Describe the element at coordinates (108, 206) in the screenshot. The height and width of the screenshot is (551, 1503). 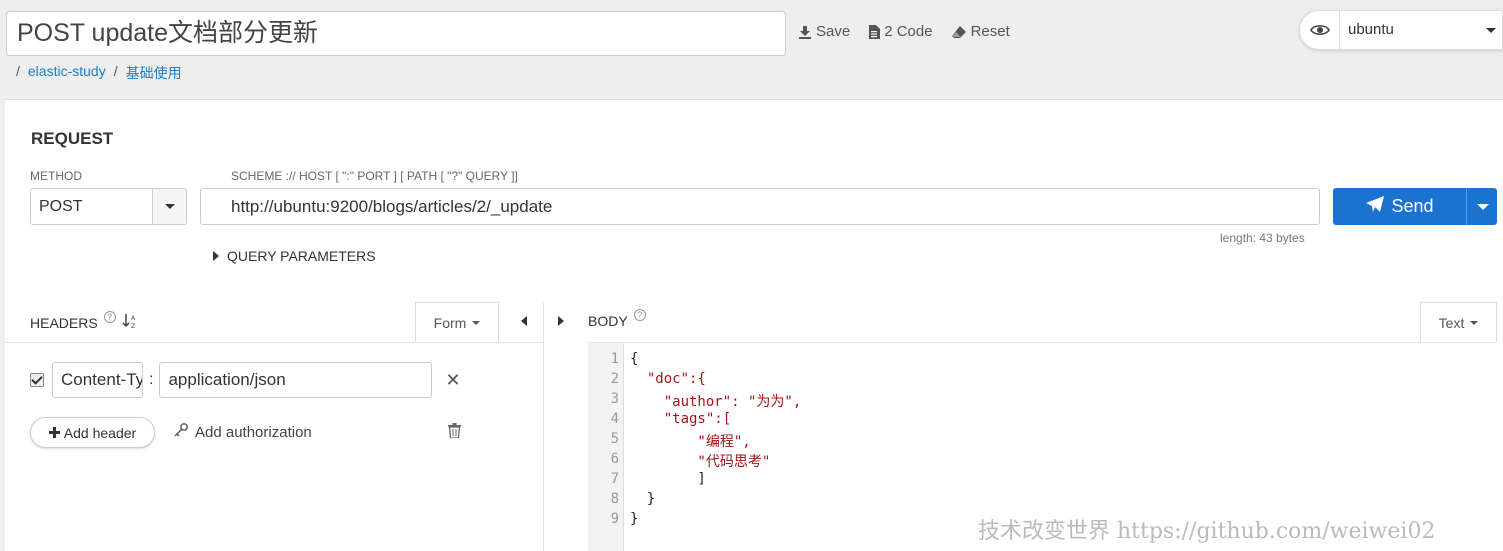
I see `method-select: POST` at that location.